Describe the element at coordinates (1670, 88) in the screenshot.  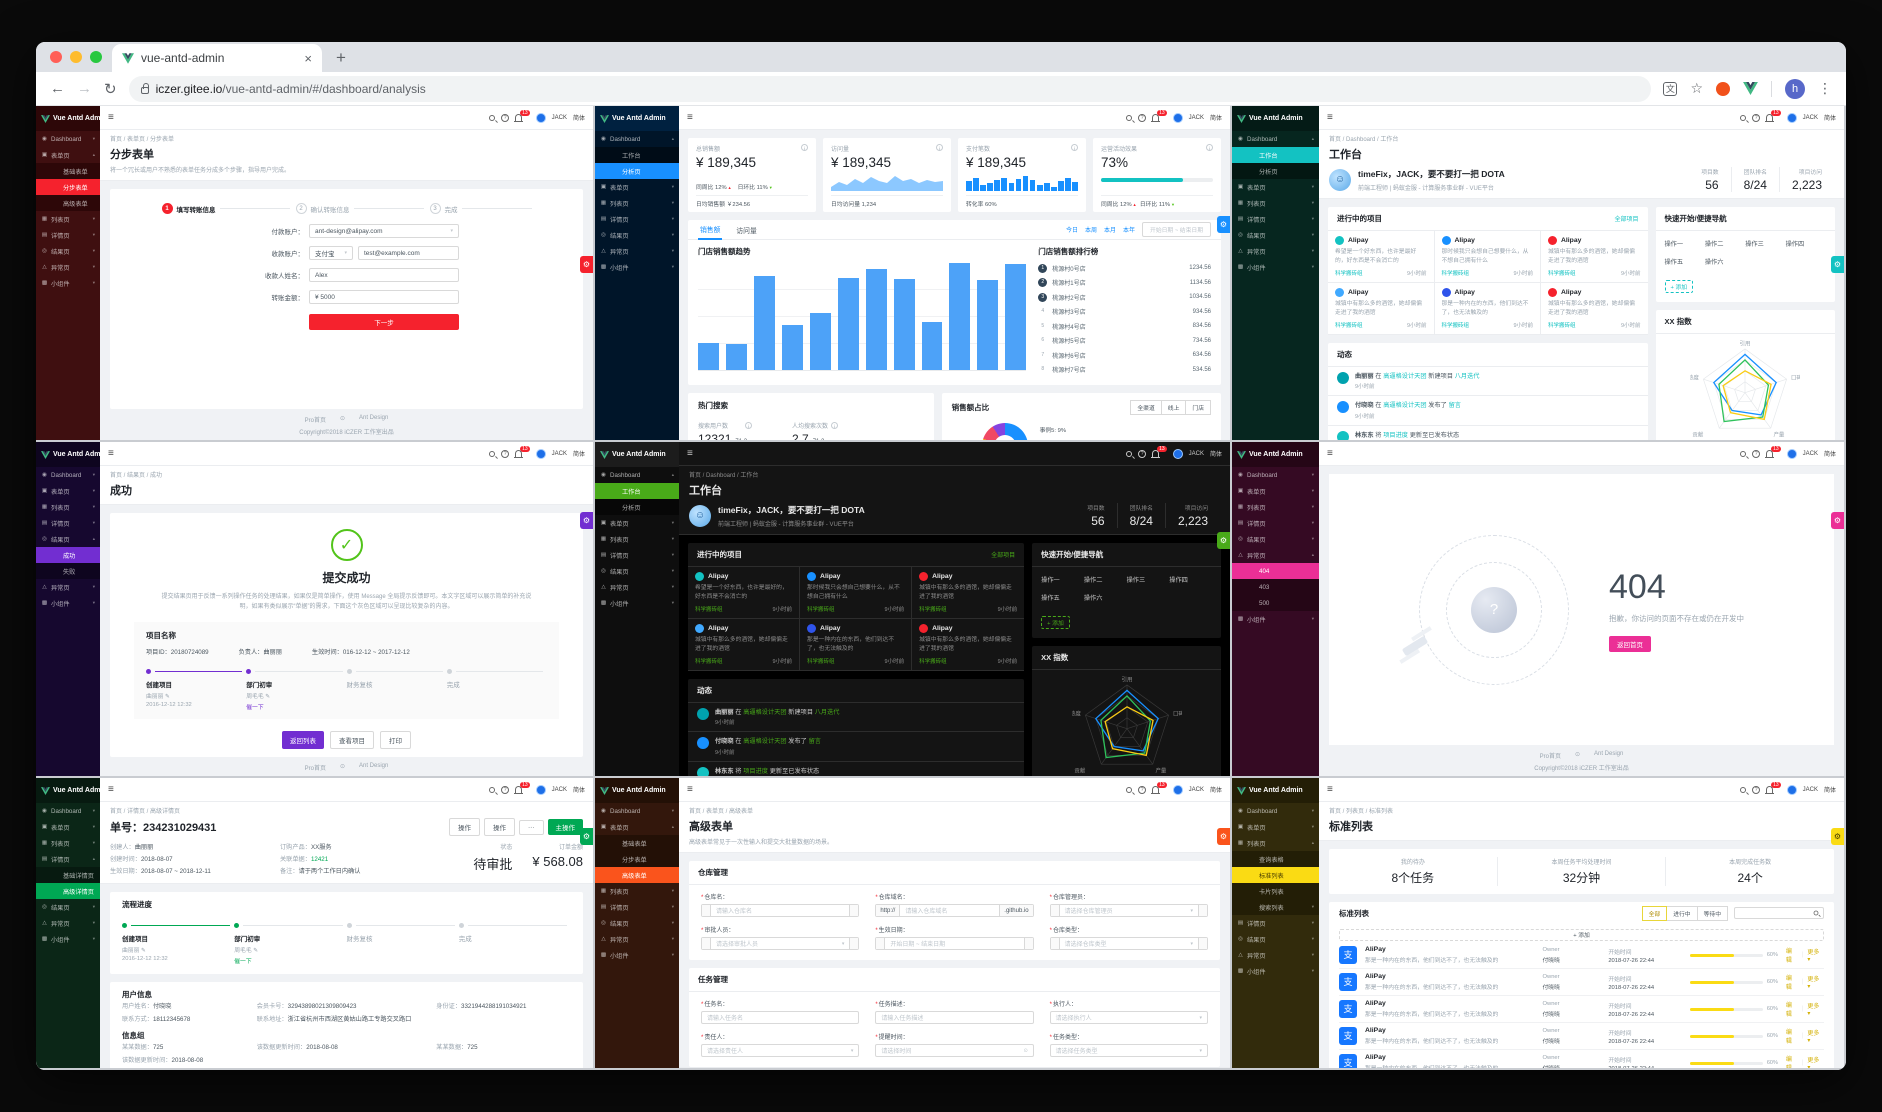
I see `translate-icon: 文` at that location.